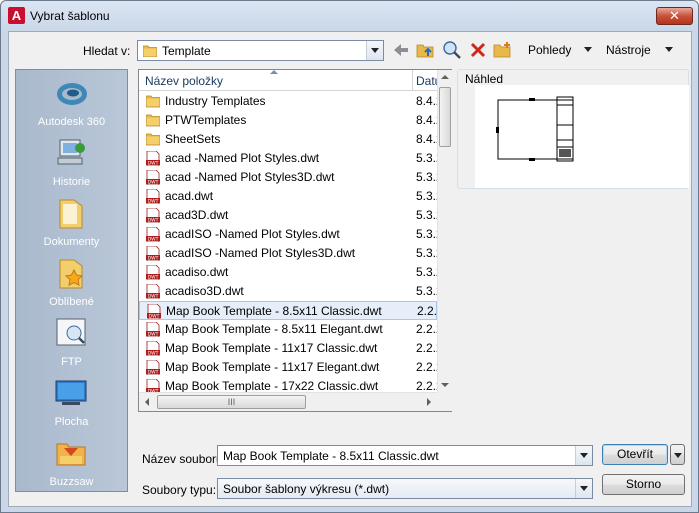 This screenshot has width=699, height=513. Describe the element at coordinates (331, 456) in the screenshot. I see `file-name-value: Map Book Template - 8.5x11 Classic.dwt` at that location.